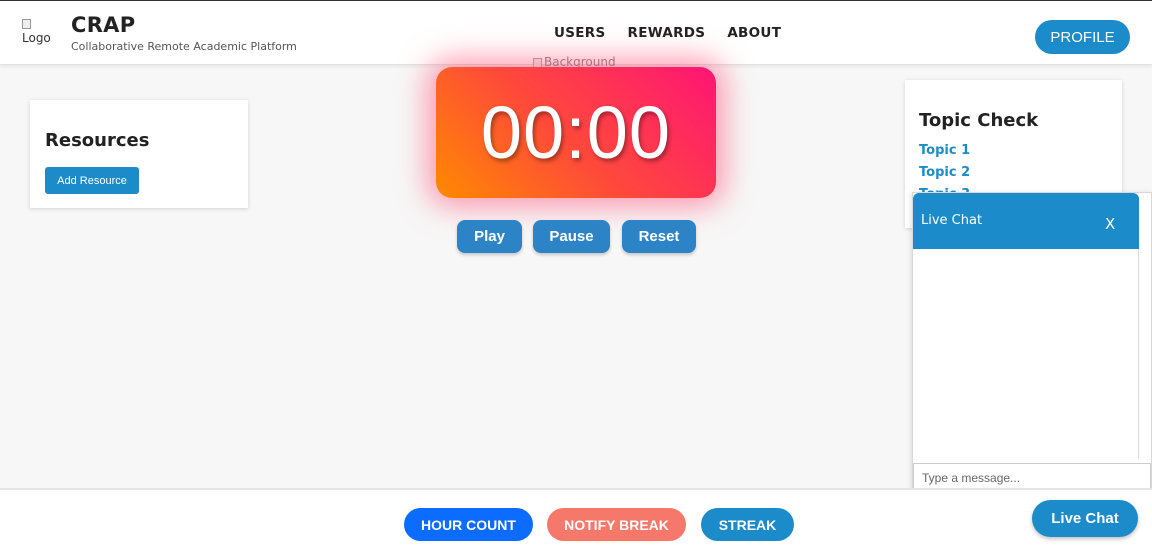  What do you see at coordinates (944, 150) in the screenshot?
I see `topic-link-1: Topic 1` at bounding box center [944, 150].